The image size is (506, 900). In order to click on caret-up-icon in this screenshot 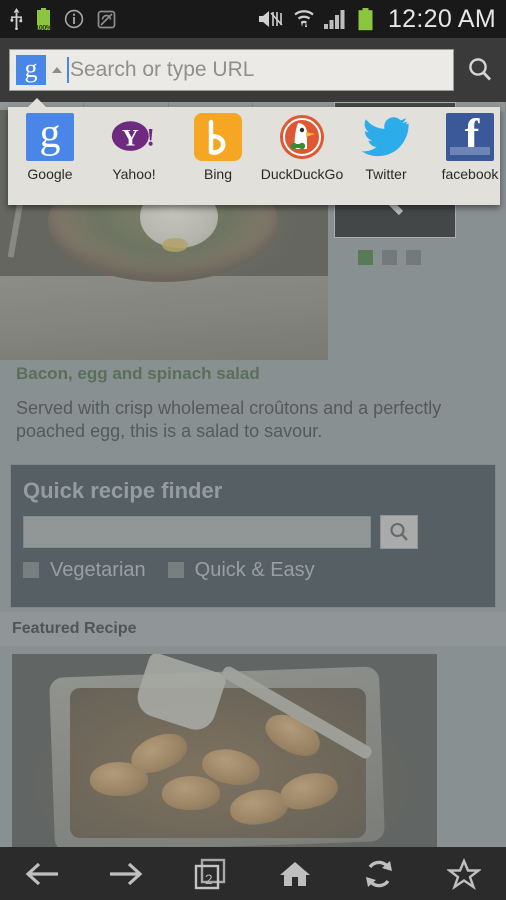, I will do `click(57, 70)`.